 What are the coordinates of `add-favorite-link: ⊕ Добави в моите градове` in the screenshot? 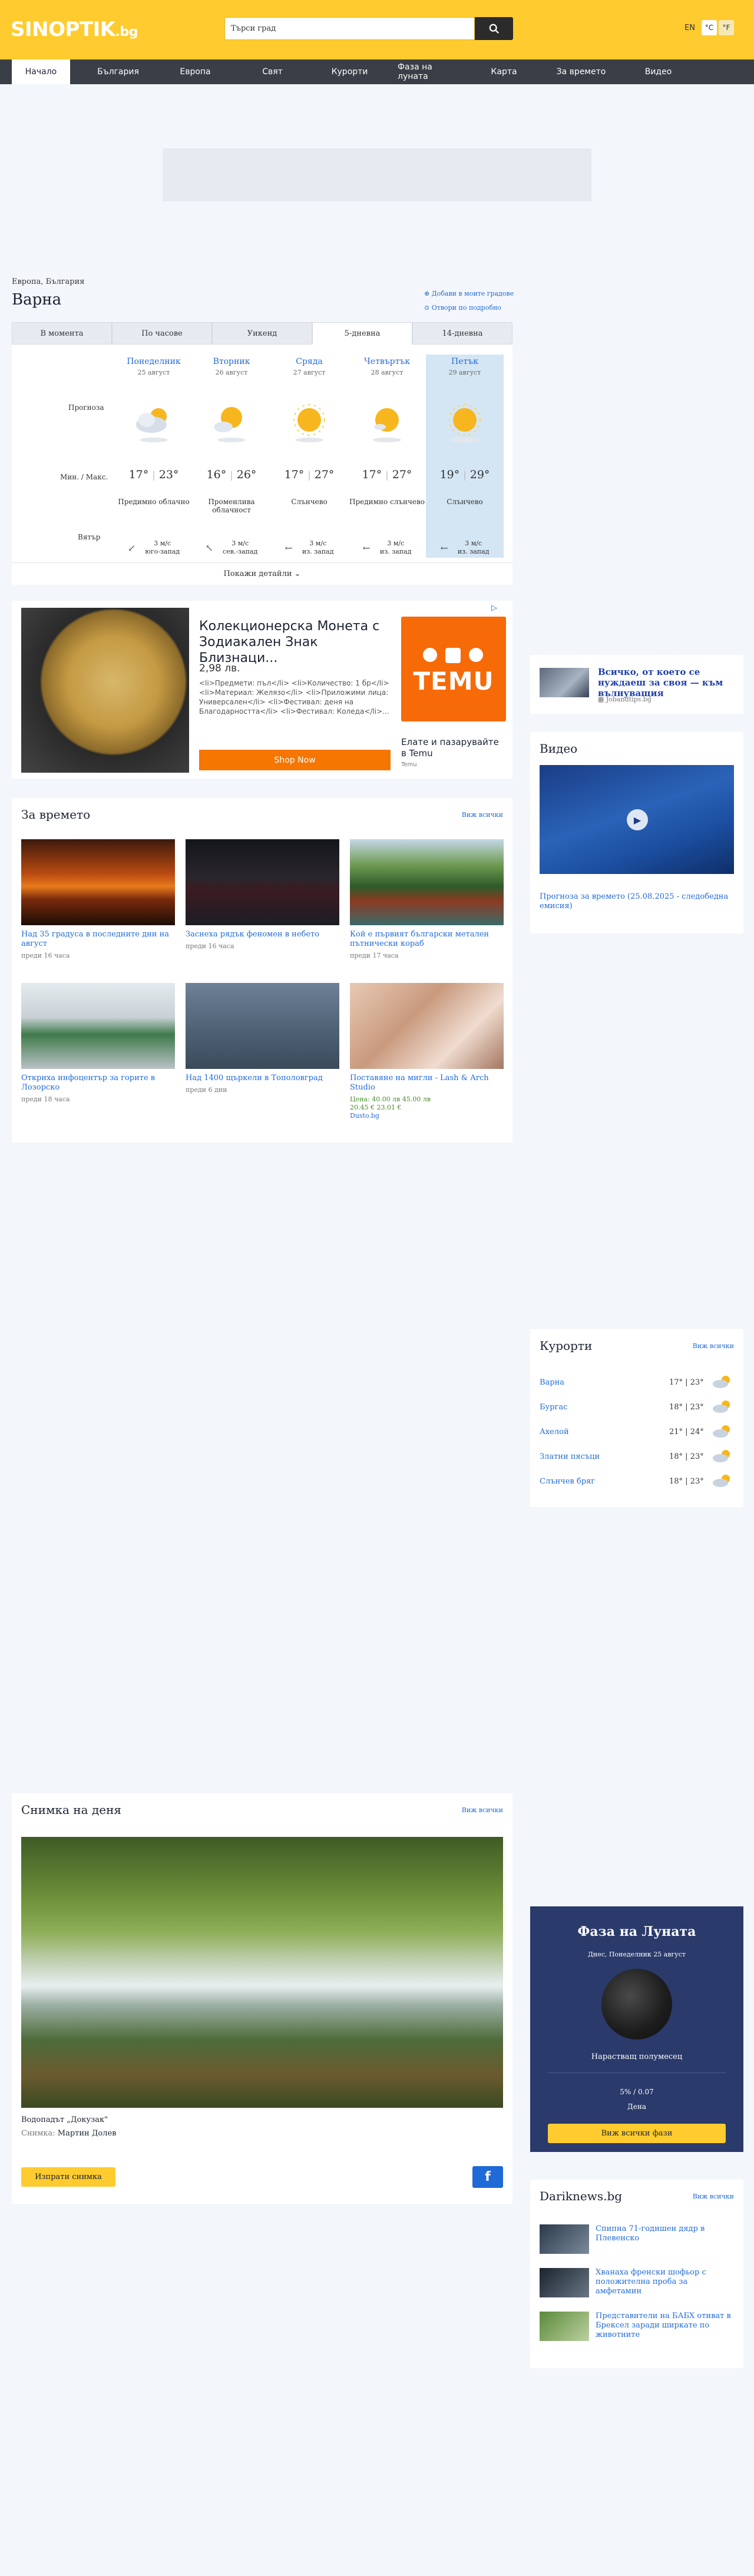 It's located at (469, 293).